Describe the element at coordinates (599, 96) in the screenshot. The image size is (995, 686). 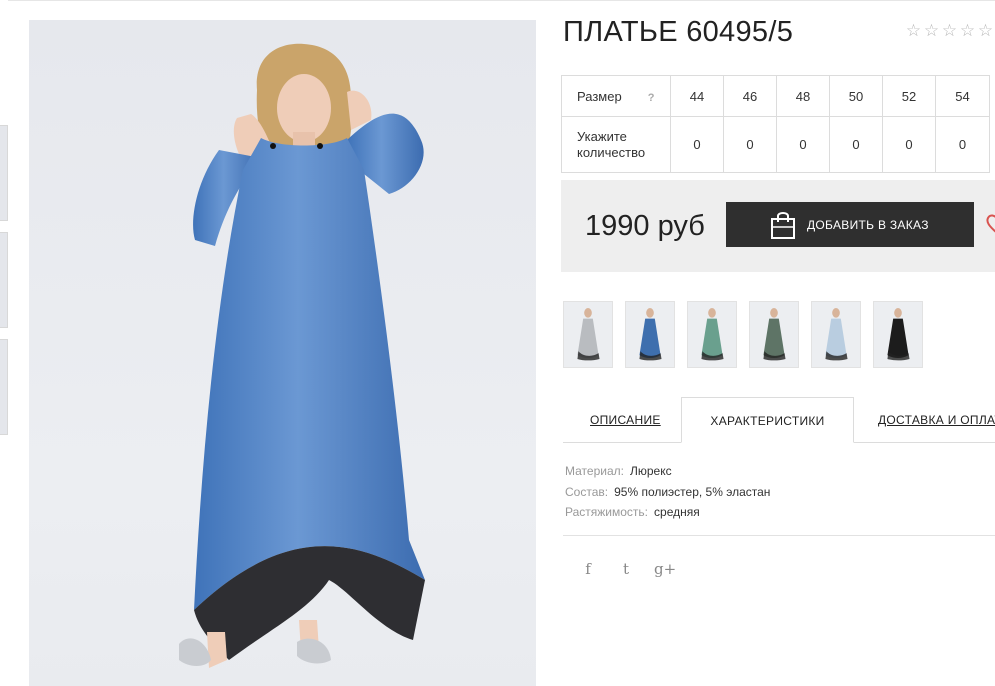
I see `size-label: Размер` at that location.